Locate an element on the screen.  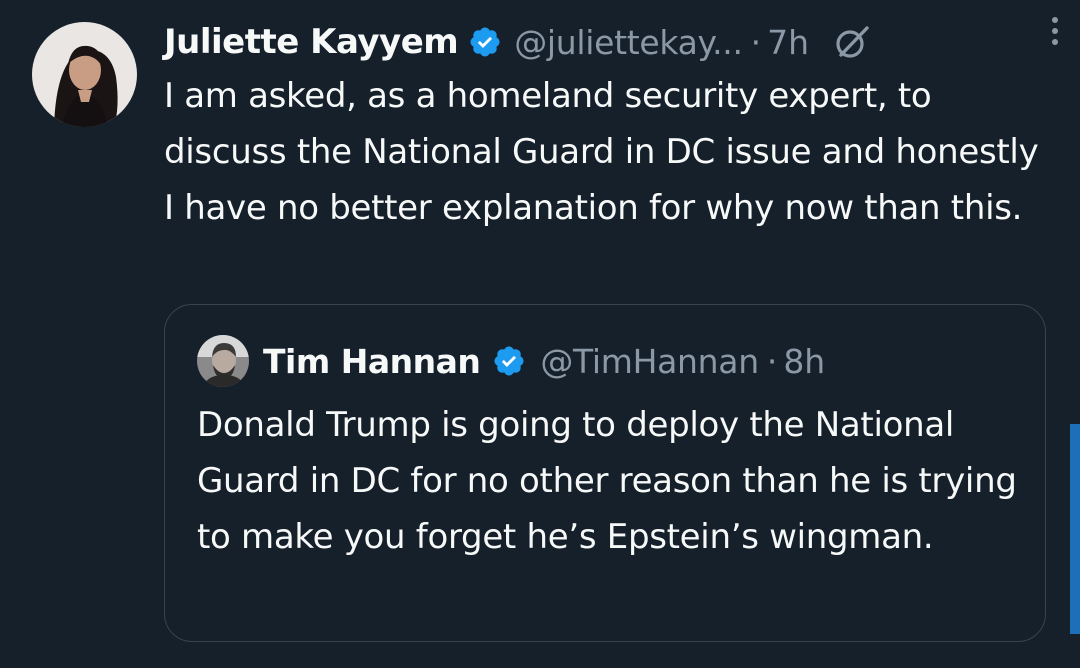
quoted-author-avatar is located at coordinates (223, 361).